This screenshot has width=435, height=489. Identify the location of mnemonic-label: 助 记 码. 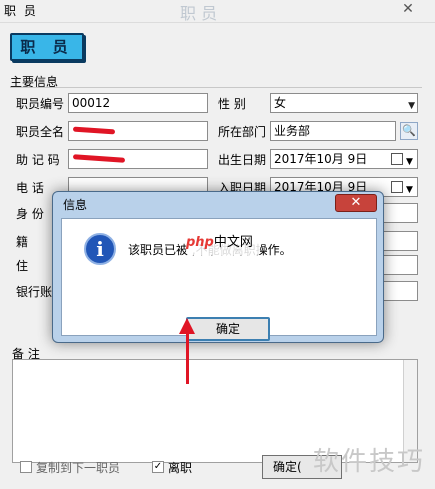
(38, 160).